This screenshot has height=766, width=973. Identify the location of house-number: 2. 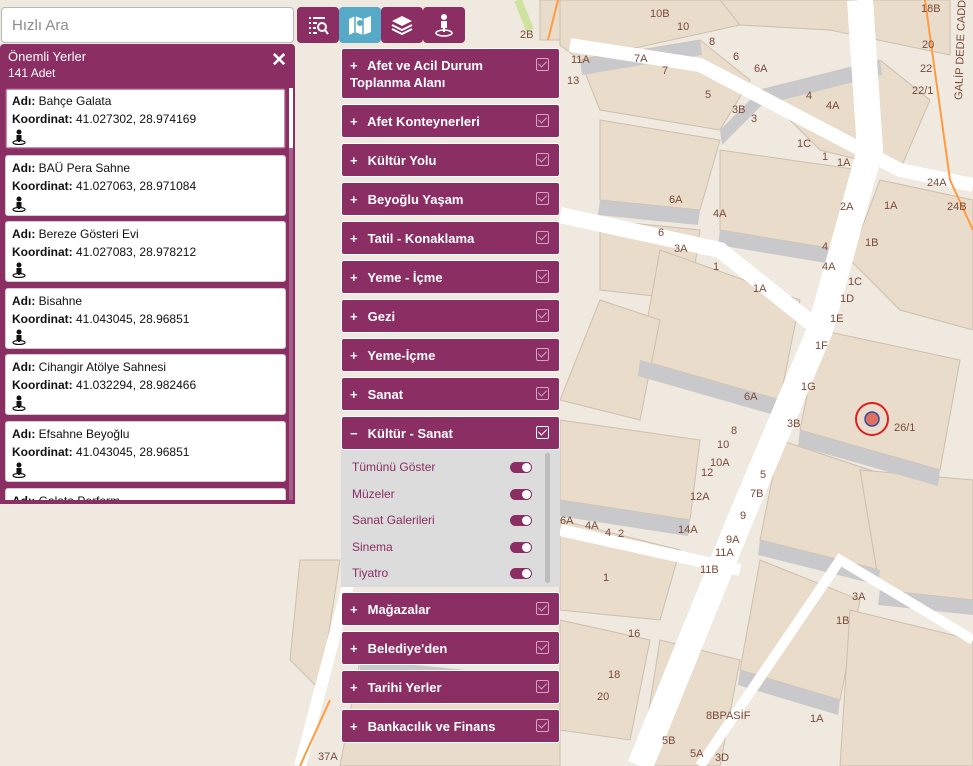
(621, 534).